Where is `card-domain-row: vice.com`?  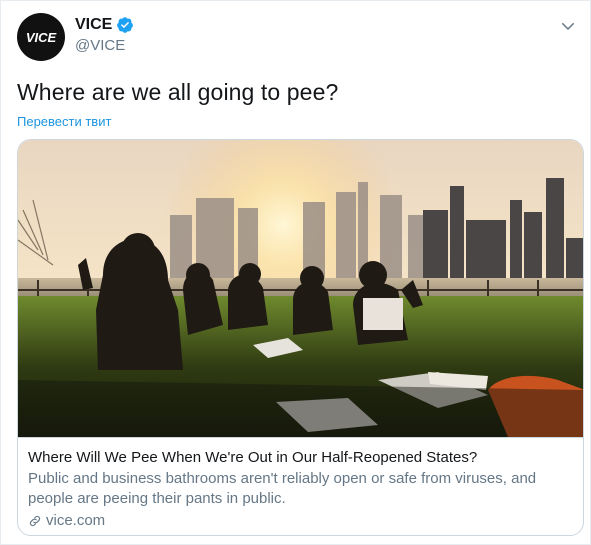
card-domain-row: vice.com is located at coordinates (301, 520).